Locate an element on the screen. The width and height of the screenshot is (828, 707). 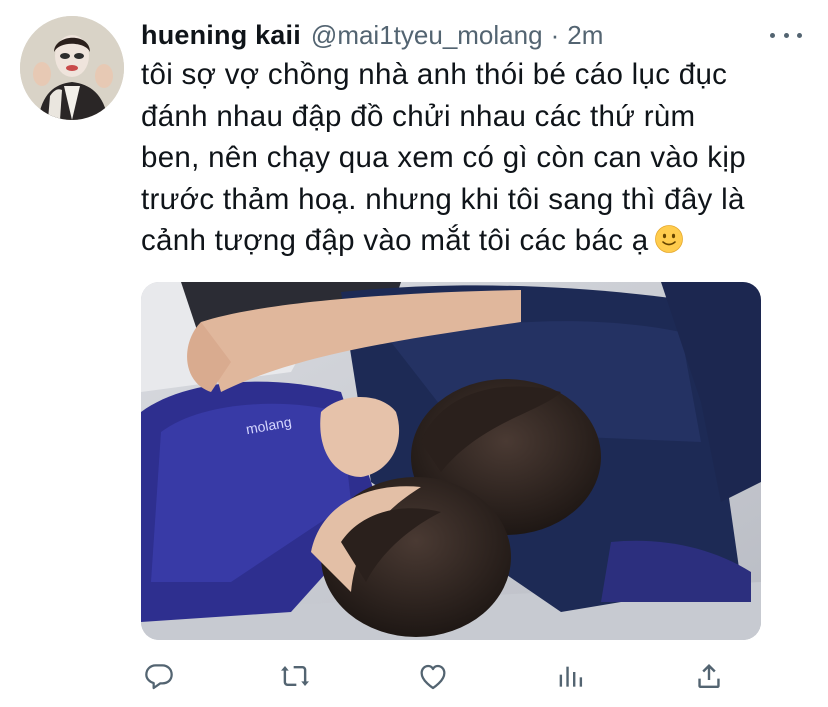
more-options-icon is located at coordinates (786, 35).